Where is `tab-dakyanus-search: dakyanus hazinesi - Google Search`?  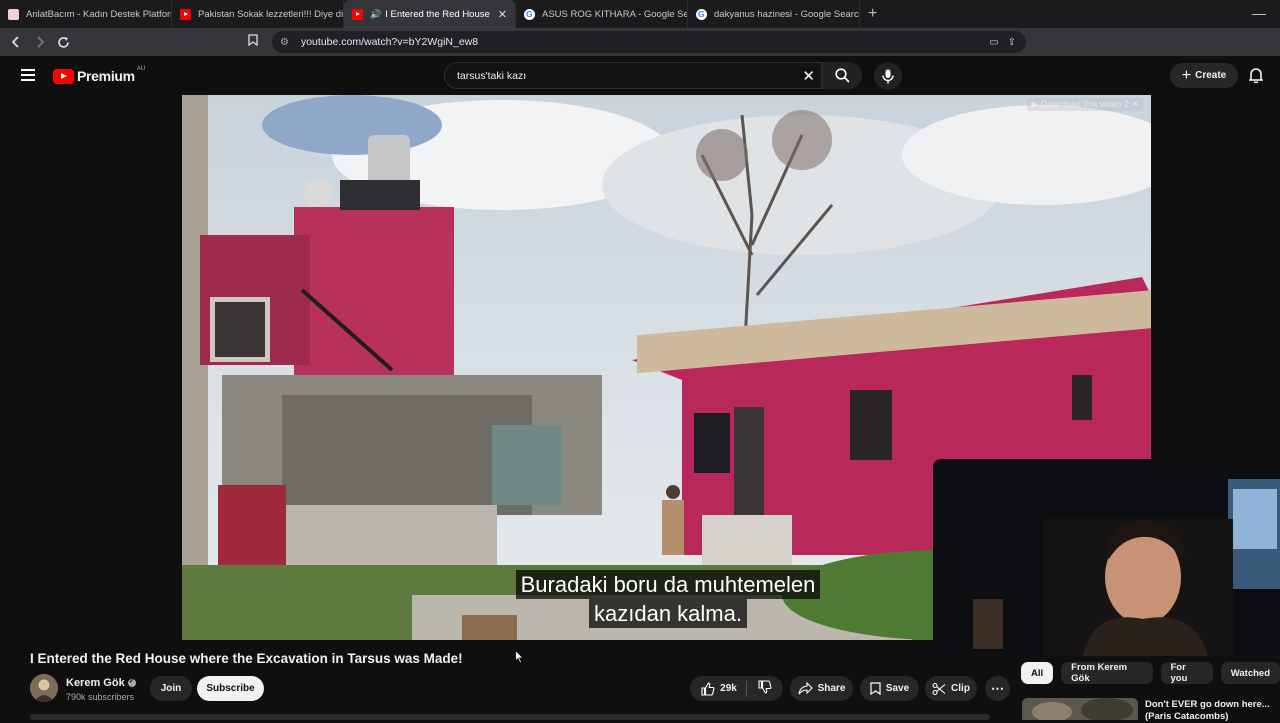
tab-dakyanus-search: dakyanus hazinesi - Google Search is located at coordinates (774, 14).